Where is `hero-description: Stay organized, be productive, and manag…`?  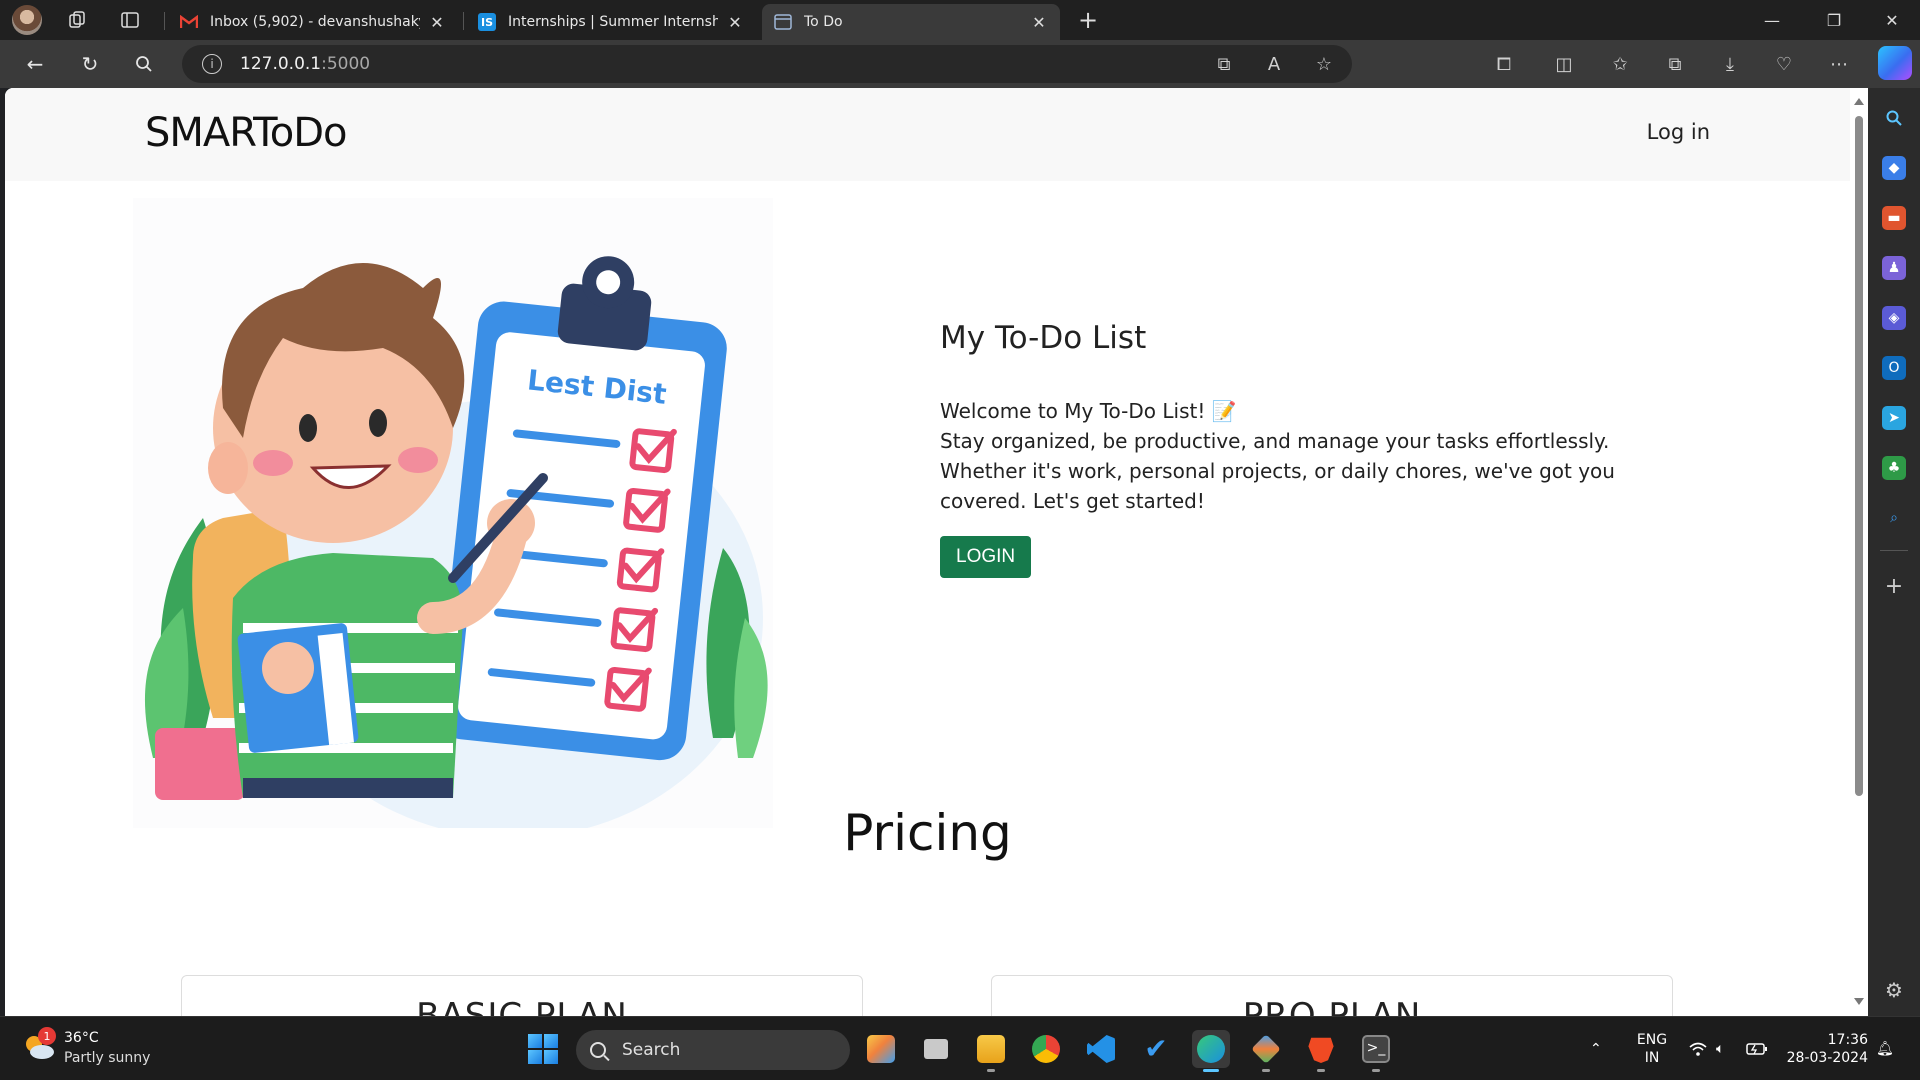
hero-description: Stay organized, be productive, and manag… is located at coordinates (1275, 441).